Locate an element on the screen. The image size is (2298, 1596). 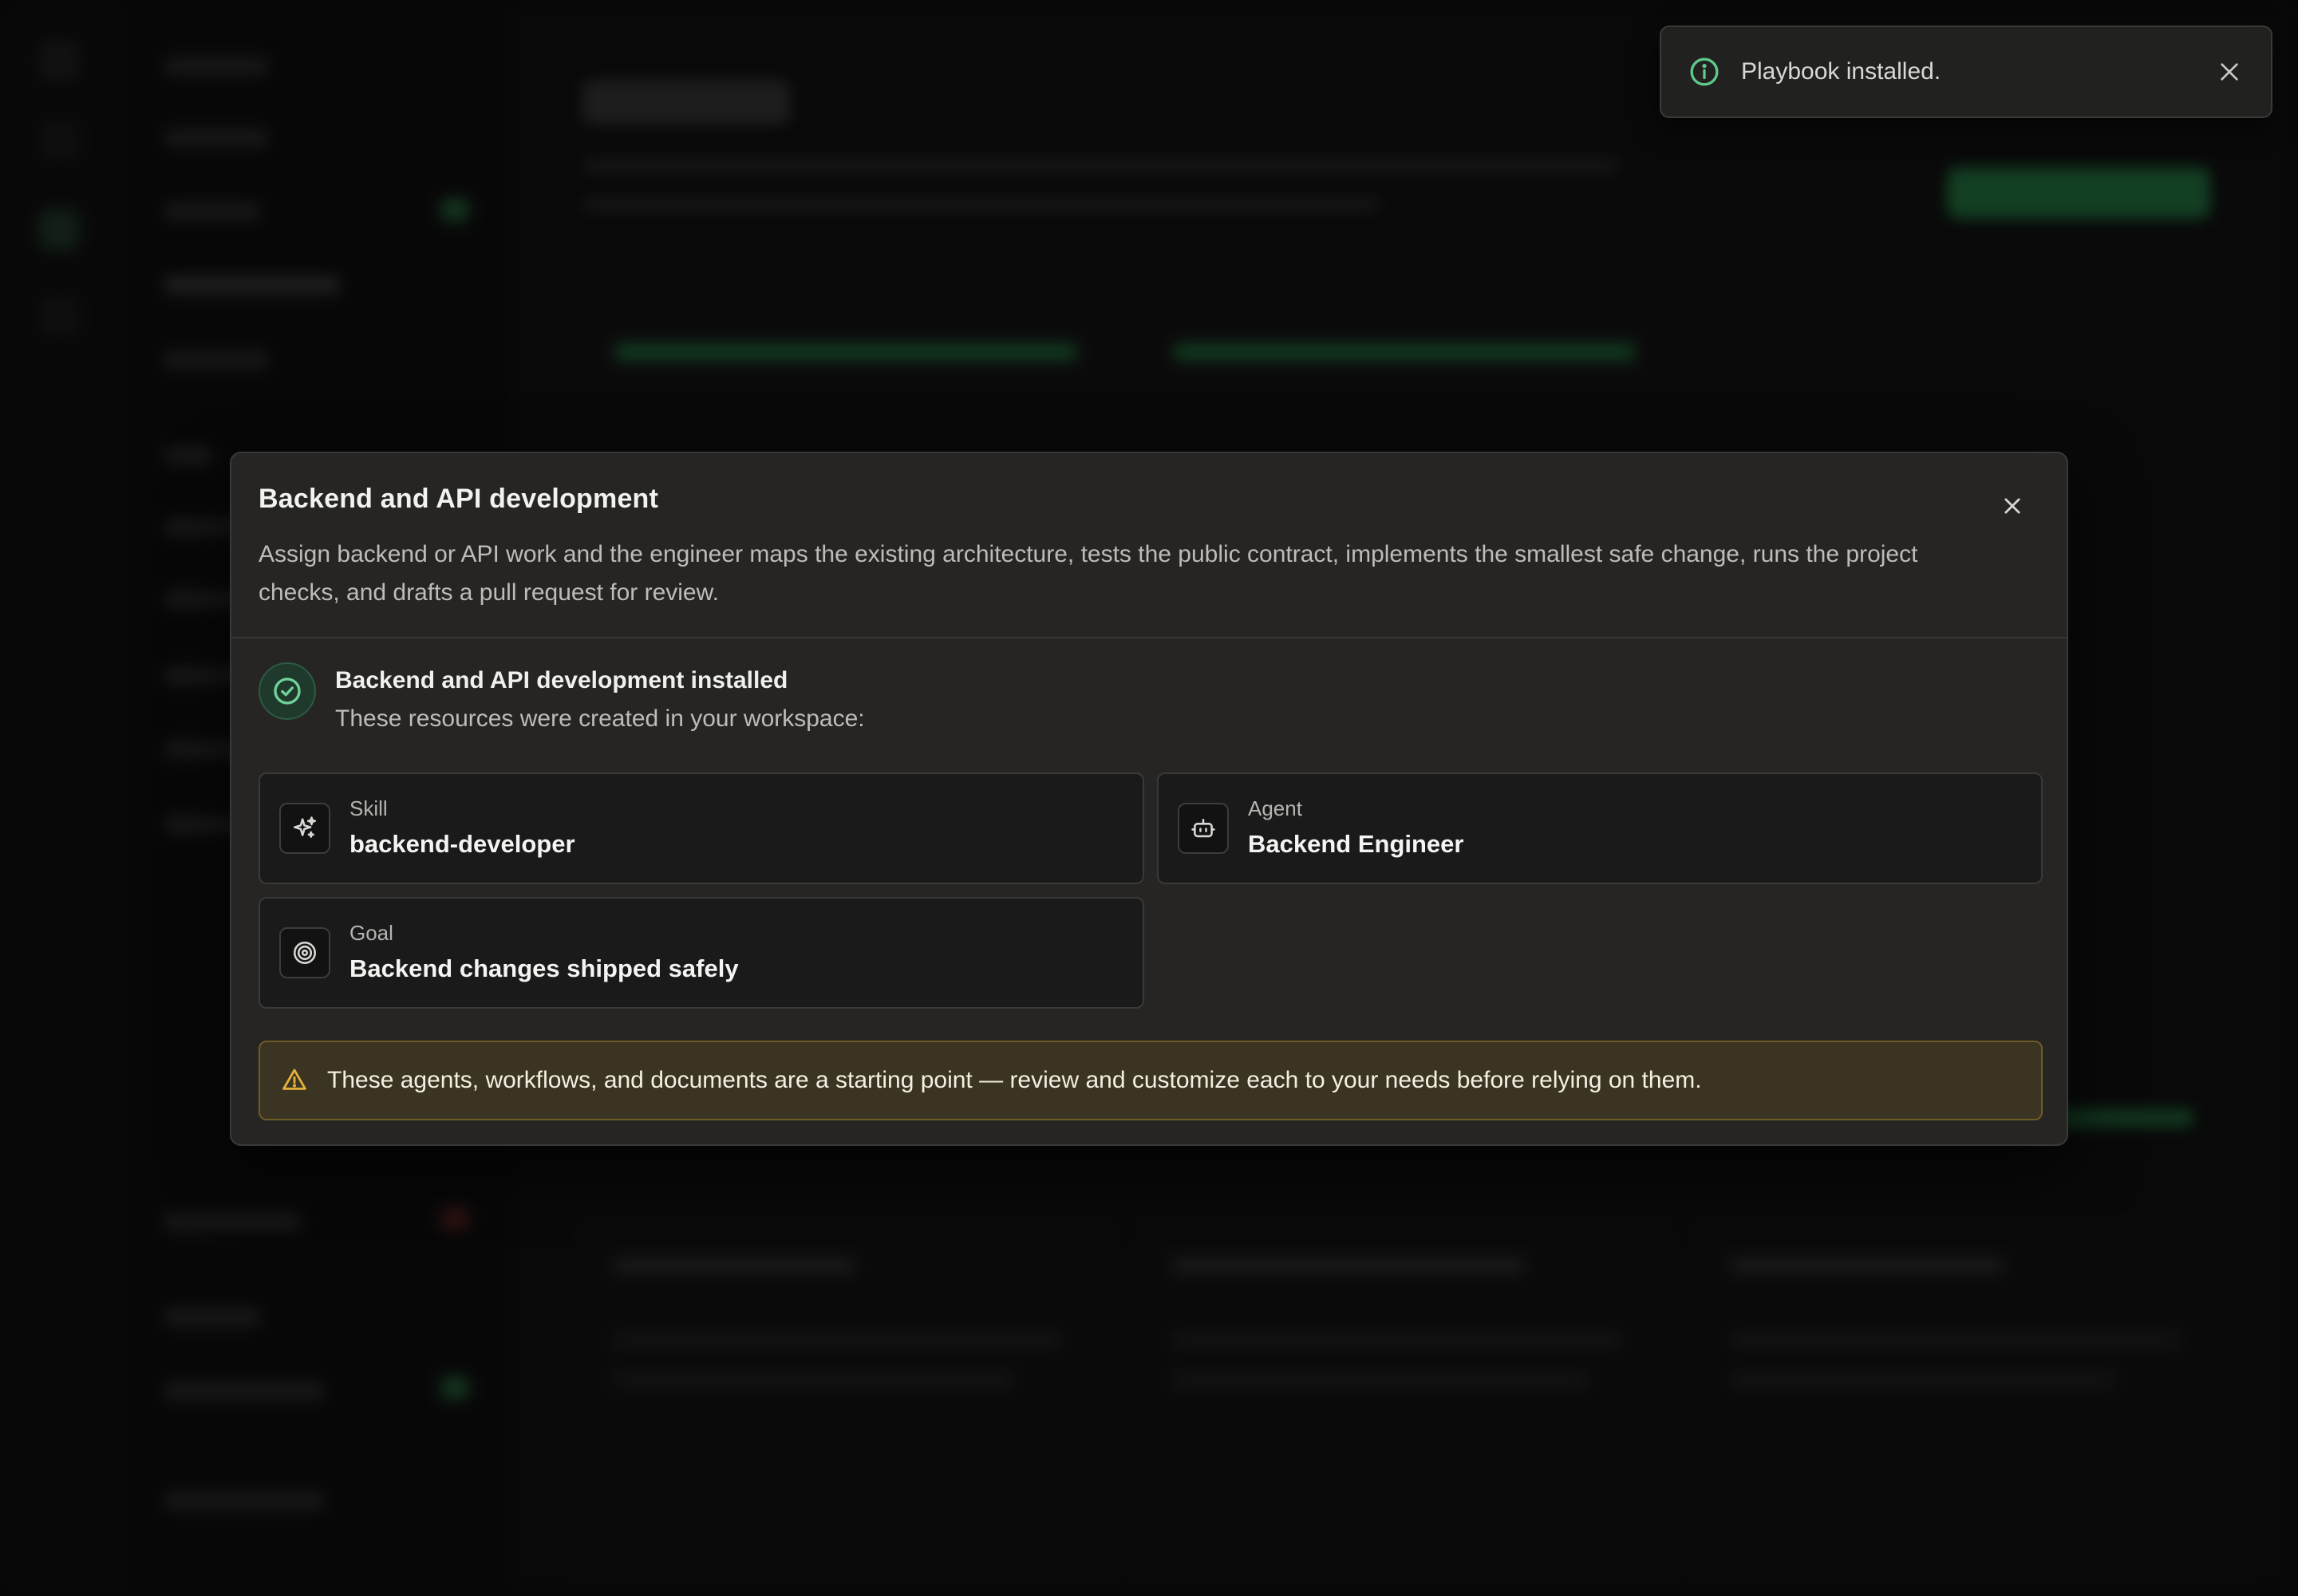
resource-card-goal: Goal Backend changes shipped safely is located at coordinates (701, 953).